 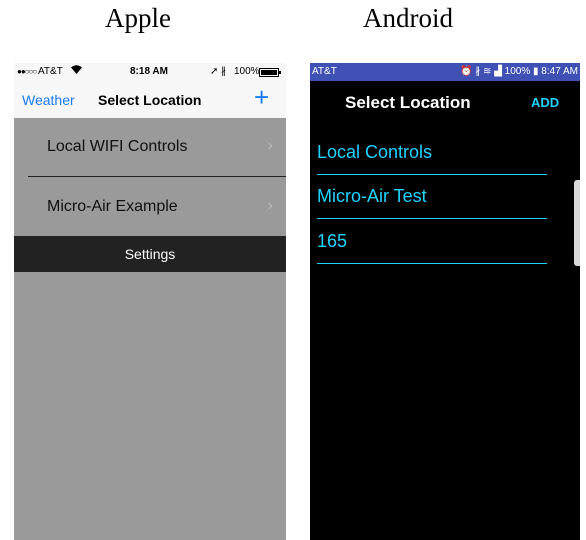 What do you see at coordinates (408, 18) in the screenshot?
I see `android-heading: Android` at bounding box center [408, 18].